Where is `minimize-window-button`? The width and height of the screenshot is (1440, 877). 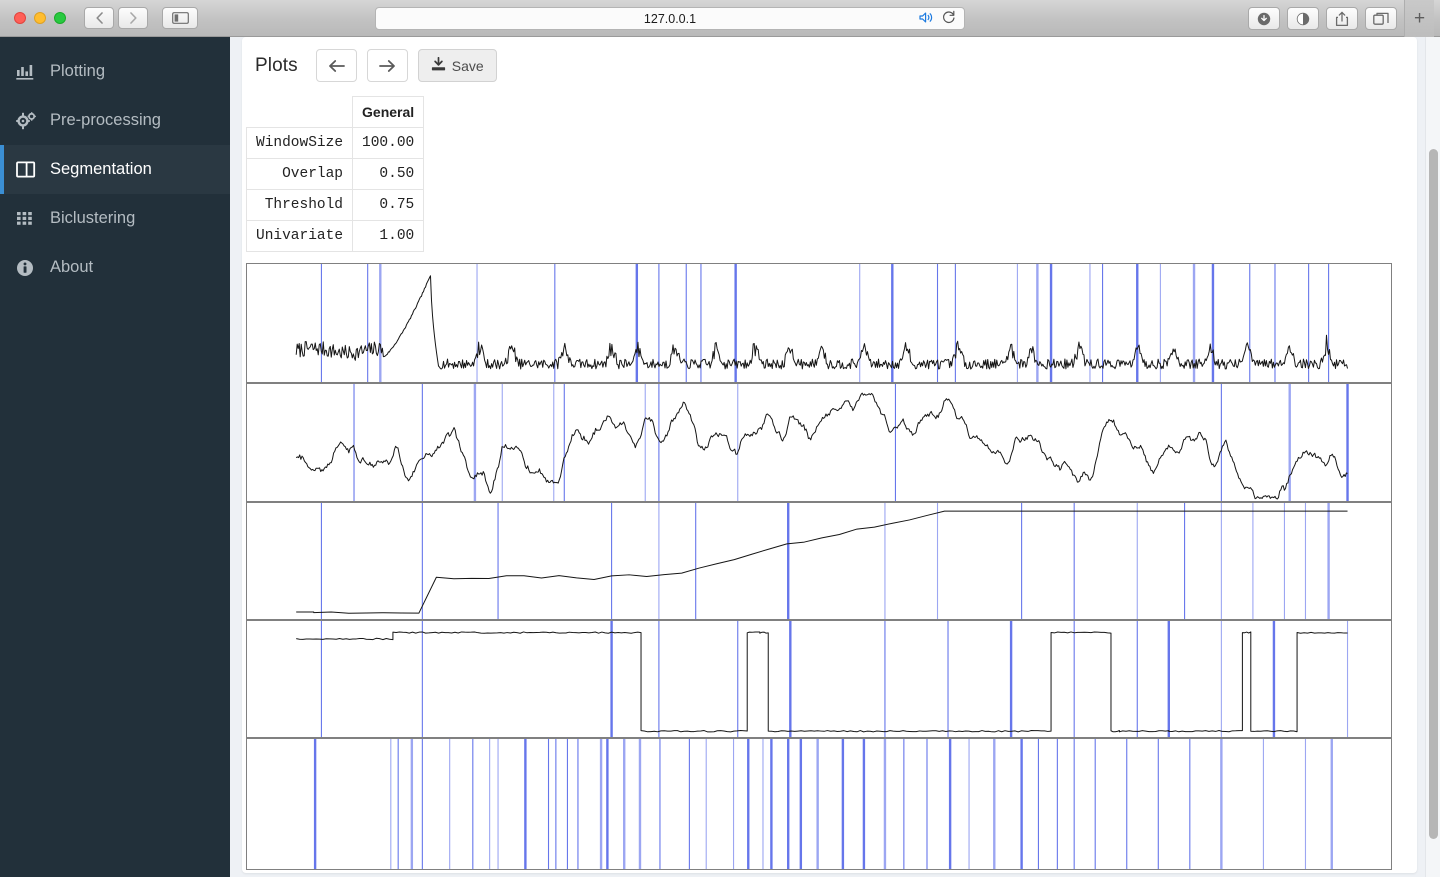
minimize-window-button is located at coordinates (40, 18).